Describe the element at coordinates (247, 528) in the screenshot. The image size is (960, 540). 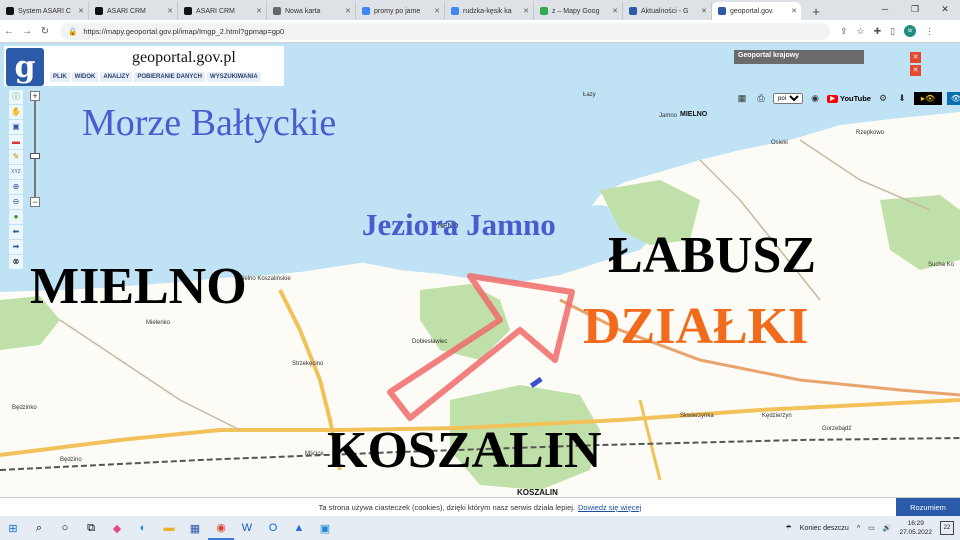
I see `word-icon: W` at that location.